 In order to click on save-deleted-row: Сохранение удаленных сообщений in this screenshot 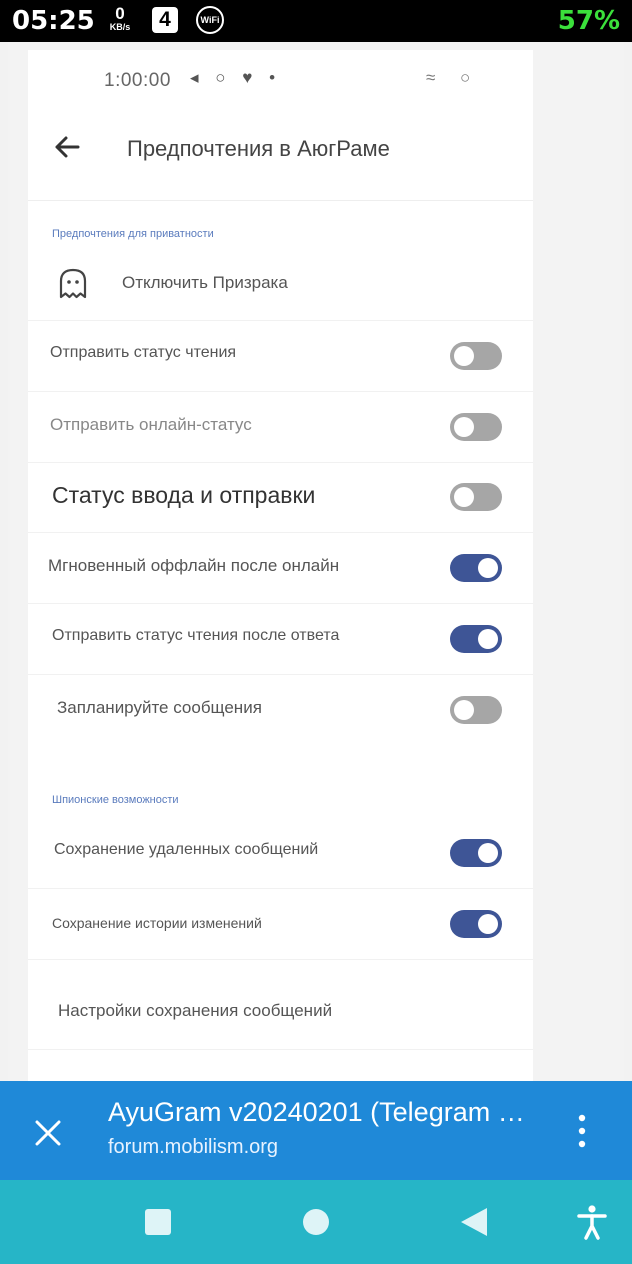, I will do `click(280, 853)`.